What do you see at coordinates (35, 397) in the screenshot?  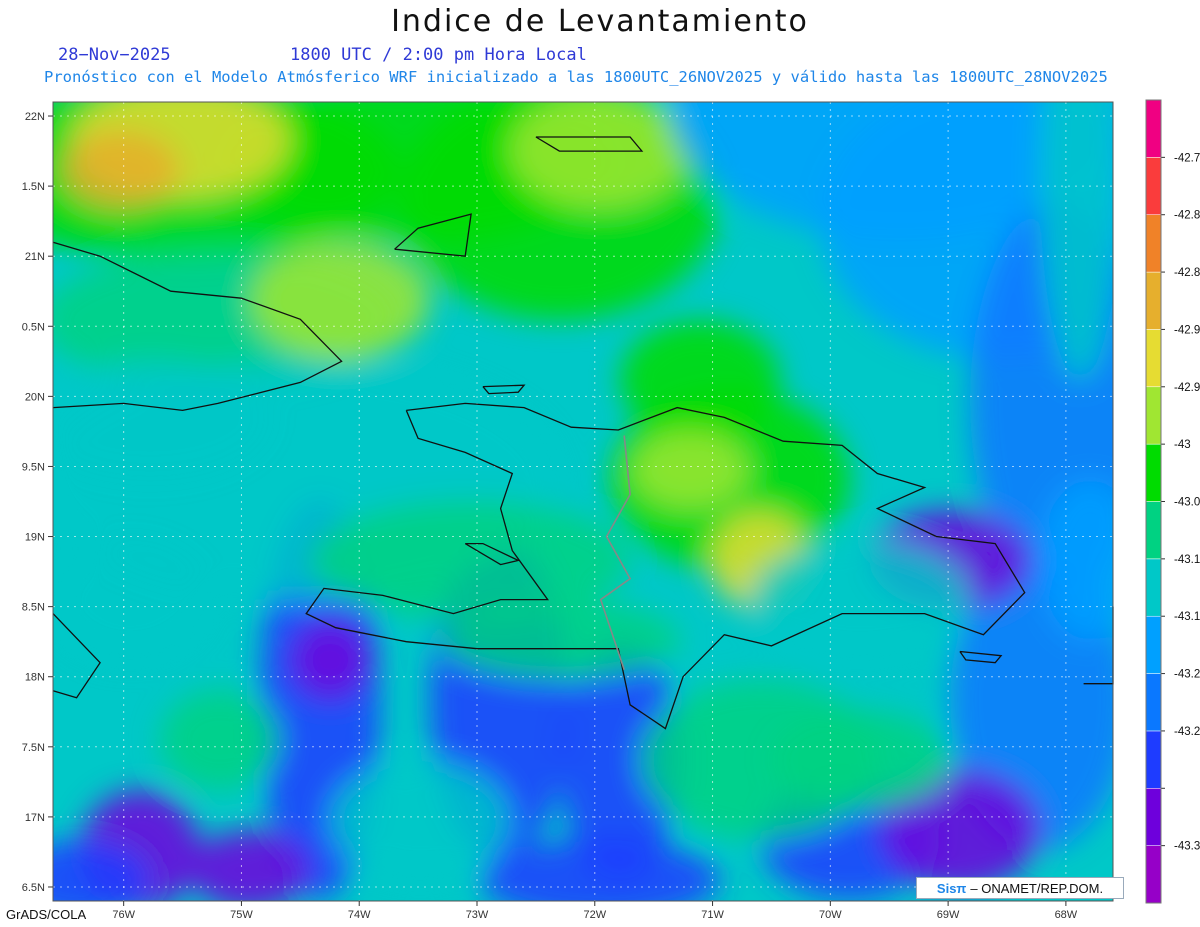 I see `lat-tick-label-4: 20N` at bounding box center [35, 397].